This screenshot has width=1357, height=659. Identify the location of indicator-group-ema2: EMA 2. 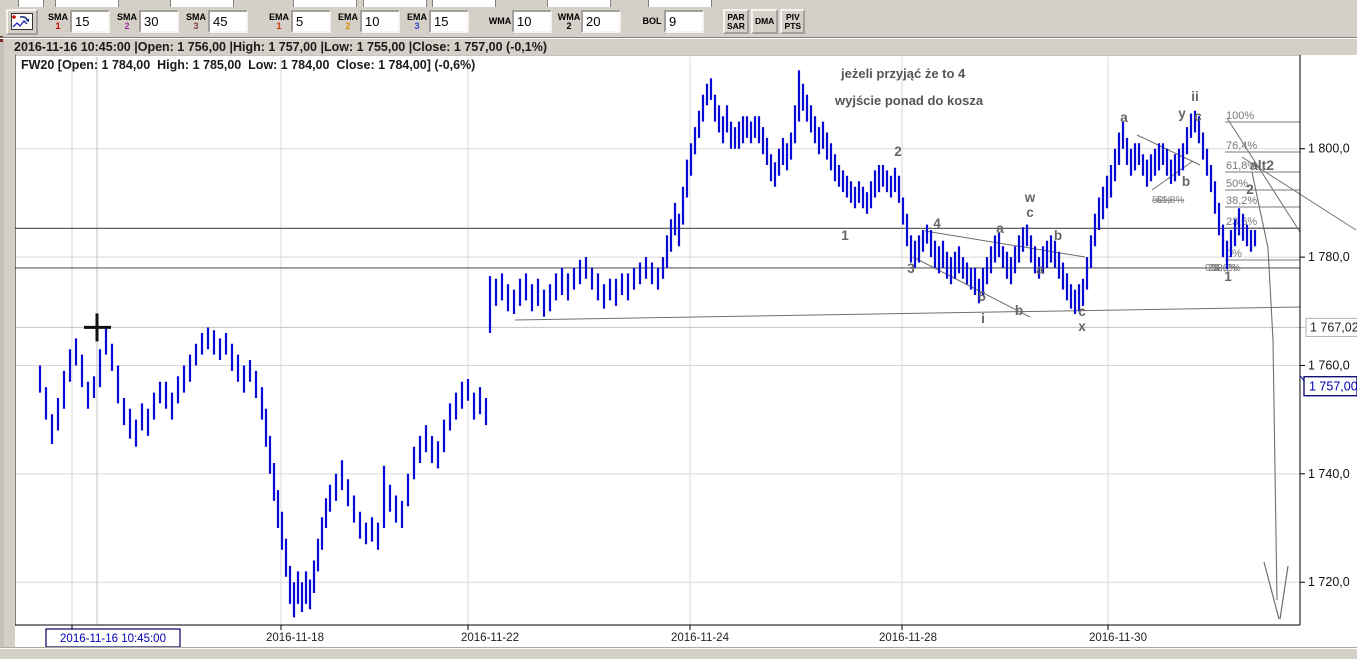
(368, 21).